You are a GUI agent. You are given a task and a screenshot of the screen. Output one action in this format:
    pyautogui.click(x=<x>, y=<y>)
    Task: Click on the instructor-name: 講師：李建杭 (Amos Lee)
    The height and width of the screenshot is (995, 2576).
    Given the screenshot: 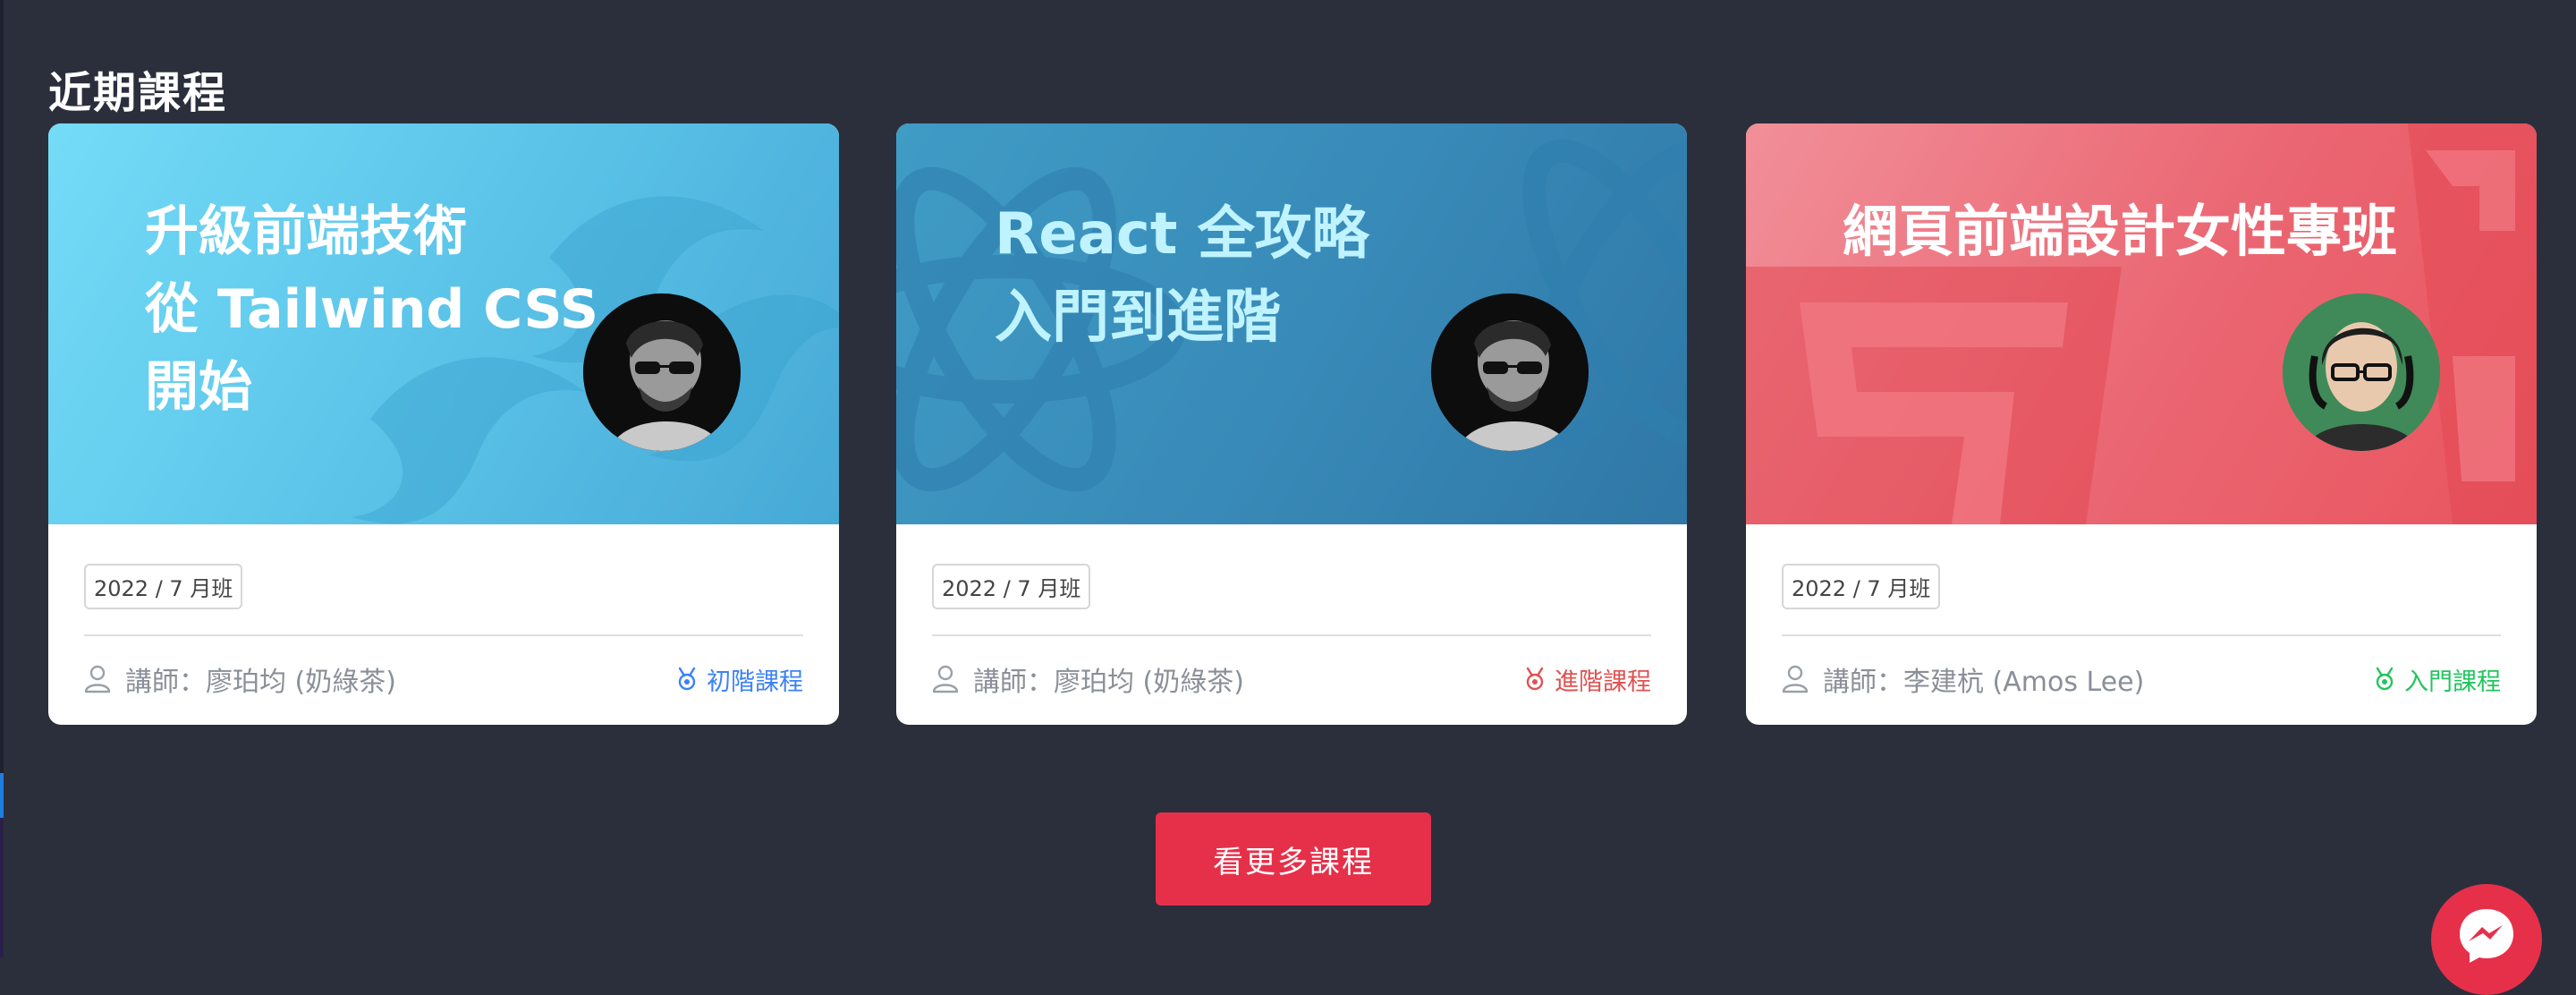 What is the action you would take?
    pyautogui.click(x=1984, y=682)
    